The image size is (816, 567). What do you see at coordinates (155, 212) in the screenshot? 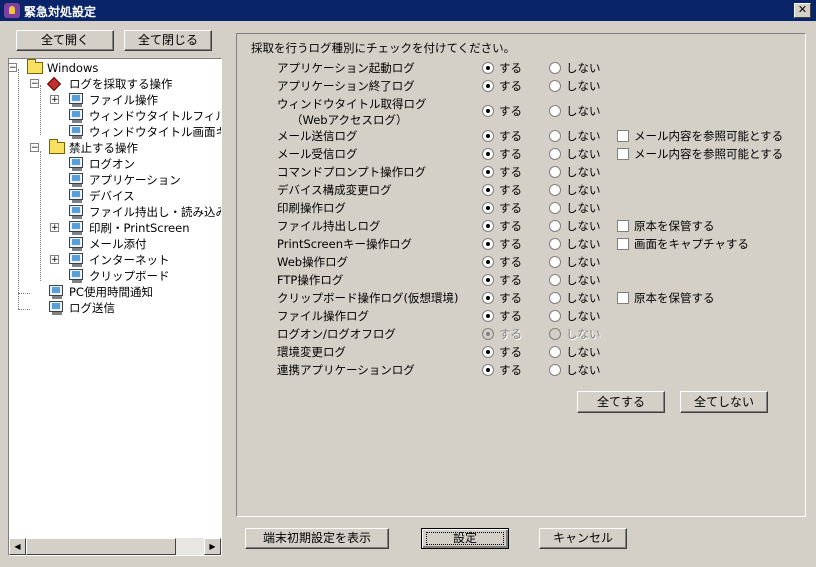
I see `tree-label: ファイル持出し・読み込み` at bounding box center [155, 212].